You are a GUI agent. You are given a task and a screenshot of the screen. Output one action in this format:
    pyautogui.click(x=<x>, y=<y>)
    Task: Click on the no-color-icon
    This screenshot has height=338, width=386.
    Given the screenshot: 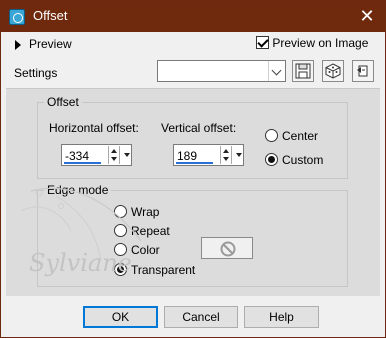 What is the action you would take?
    pyautogui.click(x=228, y=249)
    